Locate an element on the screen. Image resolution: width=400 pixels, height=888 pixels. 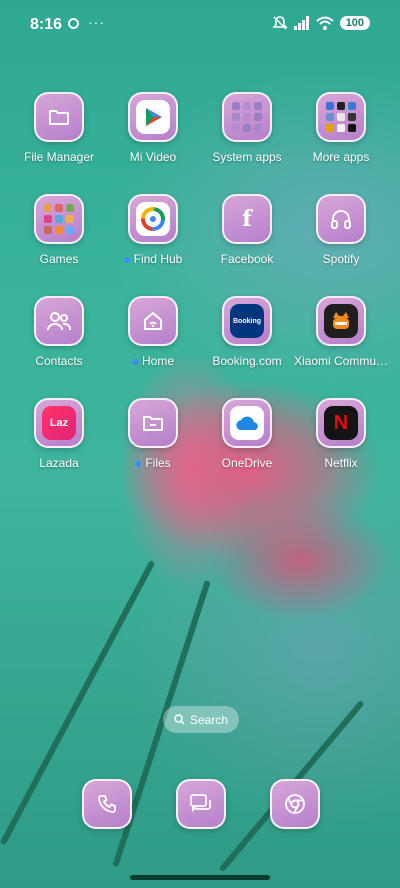
signal-icon is located at coordinates (301, 23).